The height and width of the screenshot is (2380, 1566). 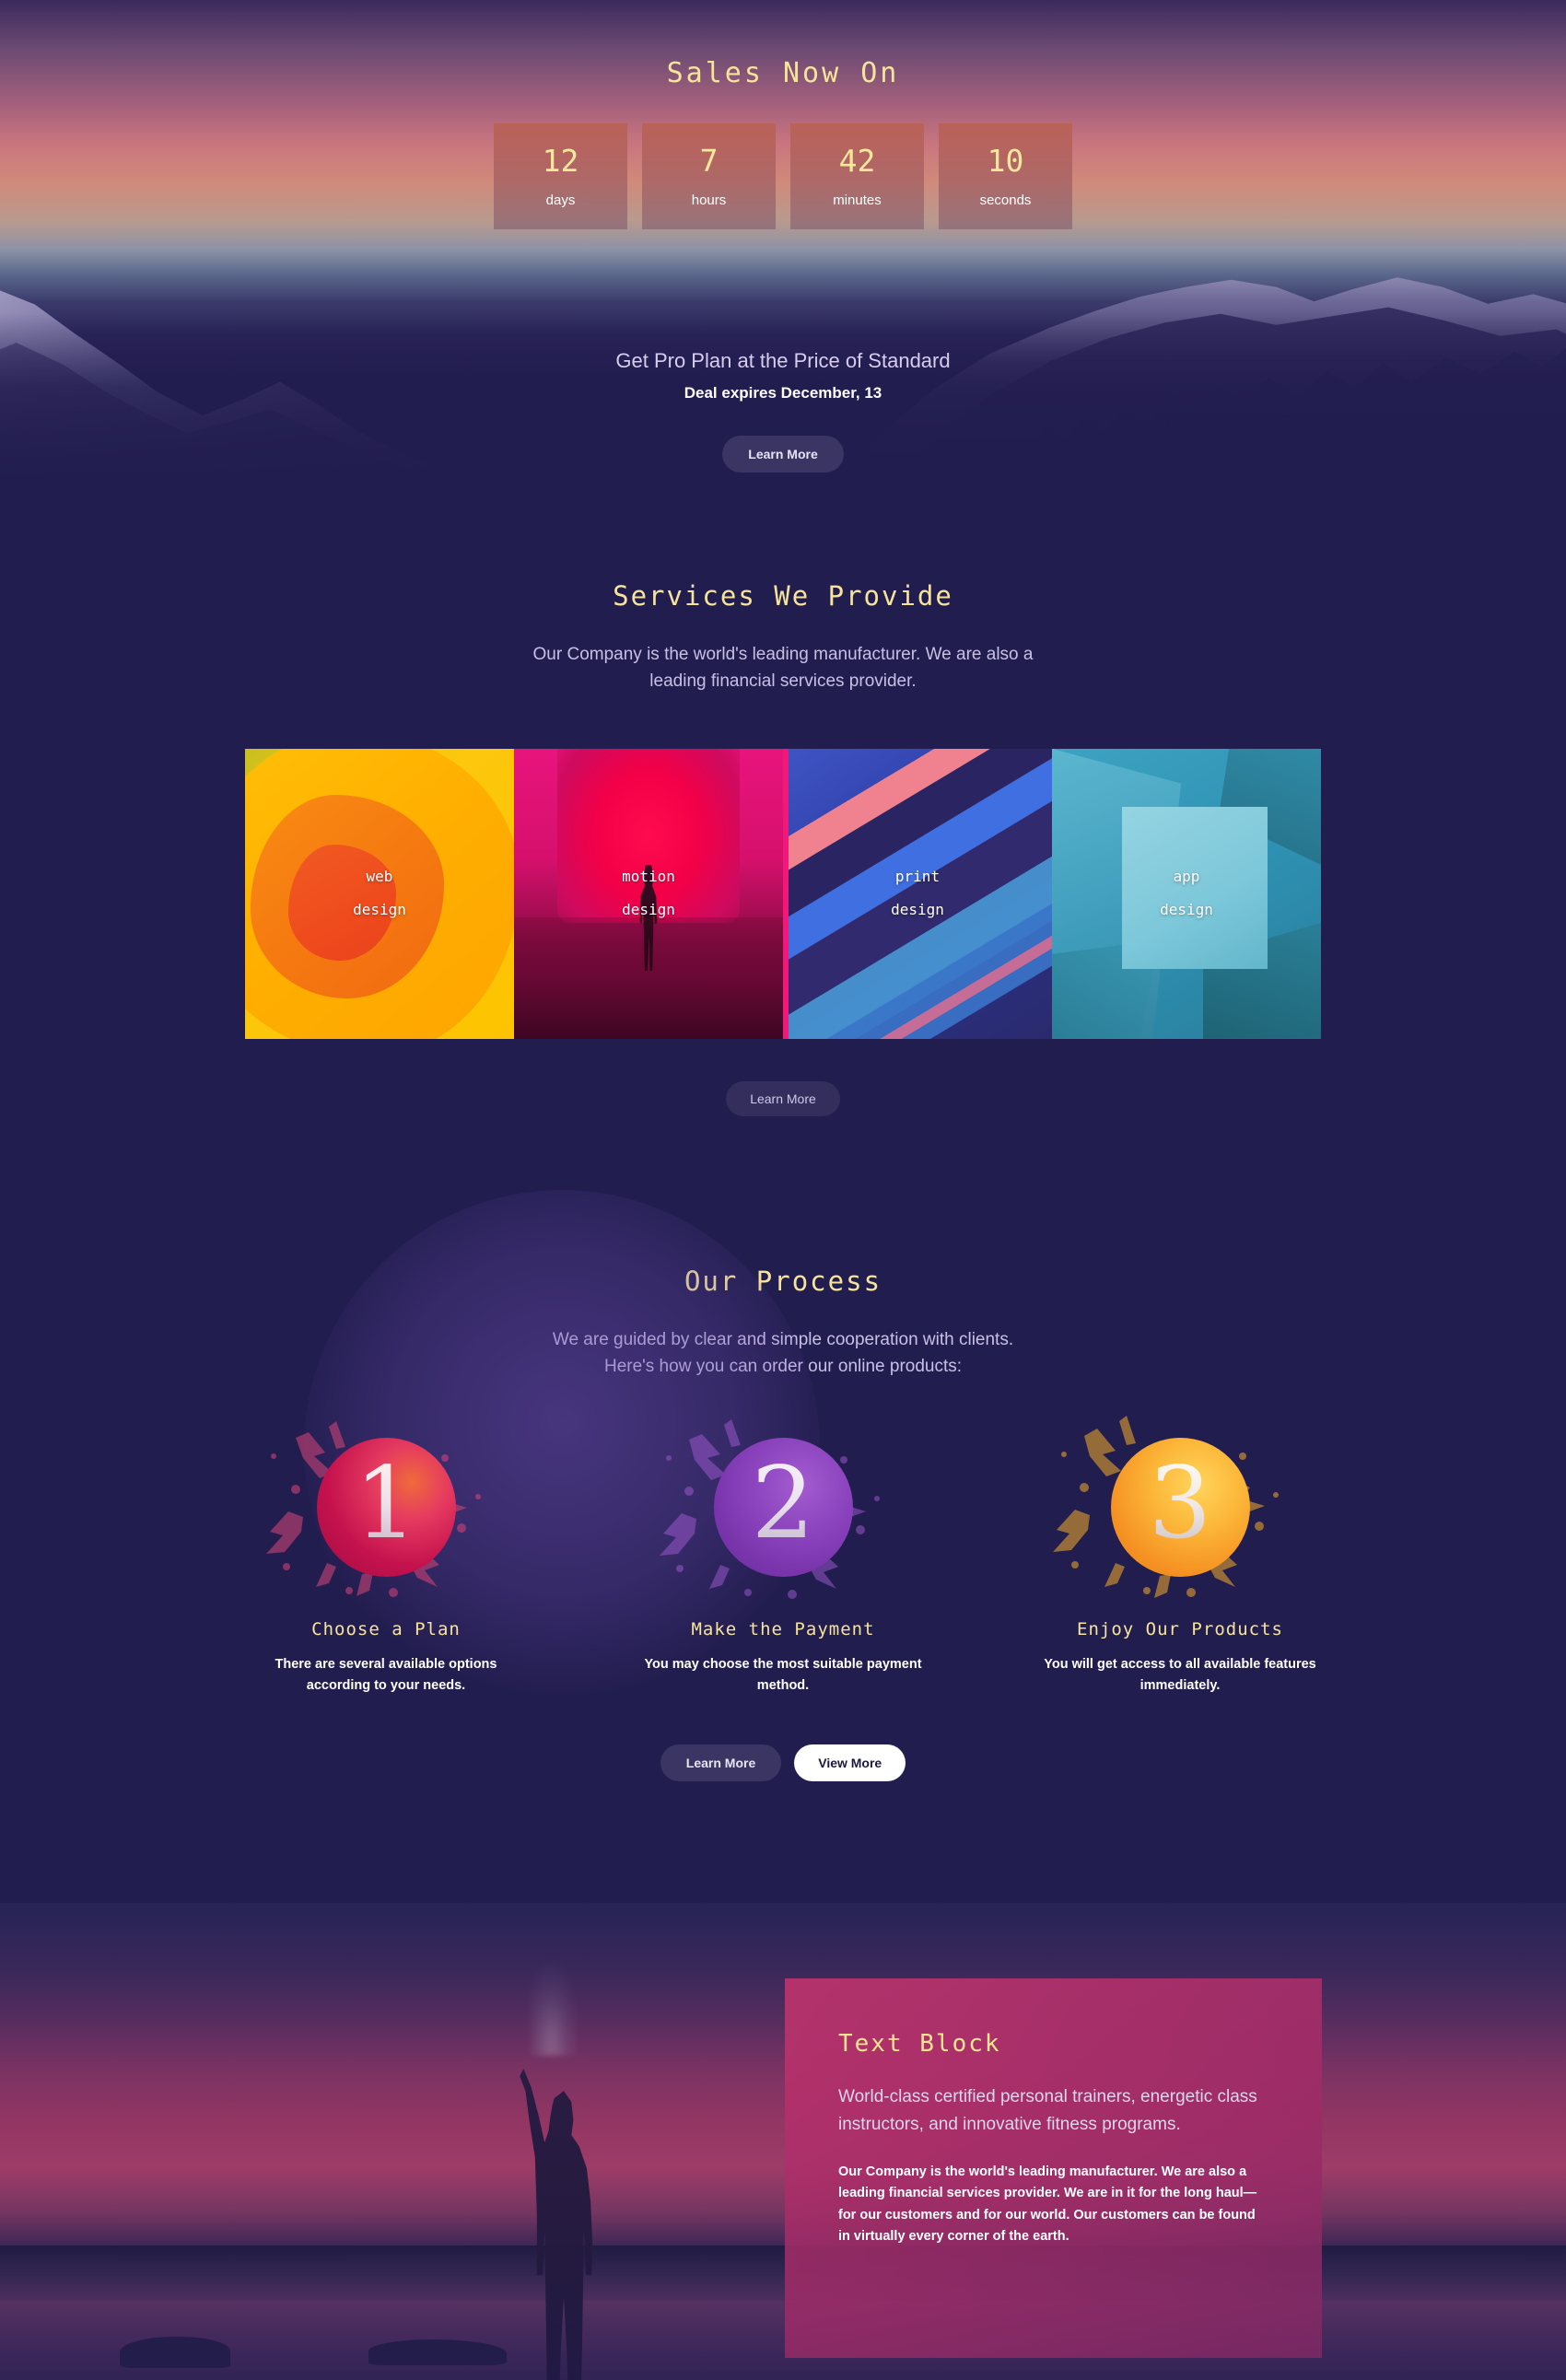 I want to click on hero-title: Sales Now On, so click(x=783, y=73).